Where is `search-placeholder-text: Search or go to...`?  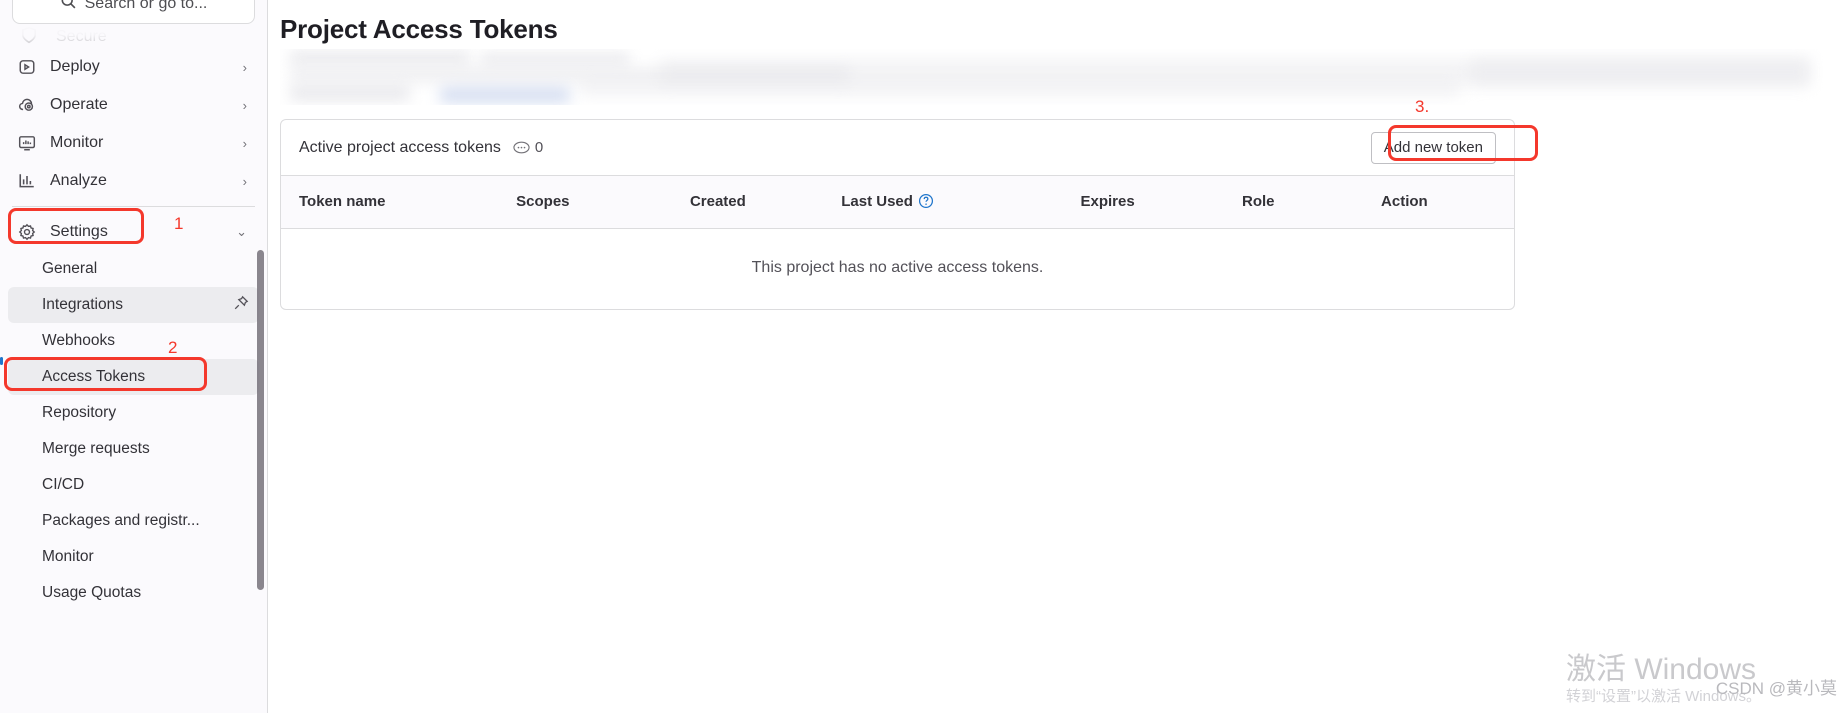
search-placeholder-text: Search or go to... is located at coordinates (146, 6).